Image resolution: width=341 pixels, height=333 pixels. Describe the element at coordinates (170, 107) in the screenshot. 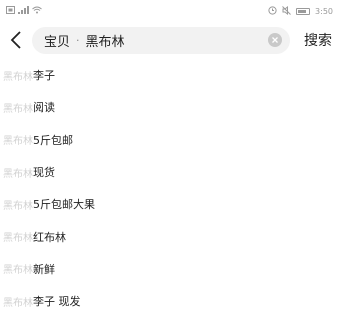

I see `suggestion-item: 黑布林 阅读` at that location.